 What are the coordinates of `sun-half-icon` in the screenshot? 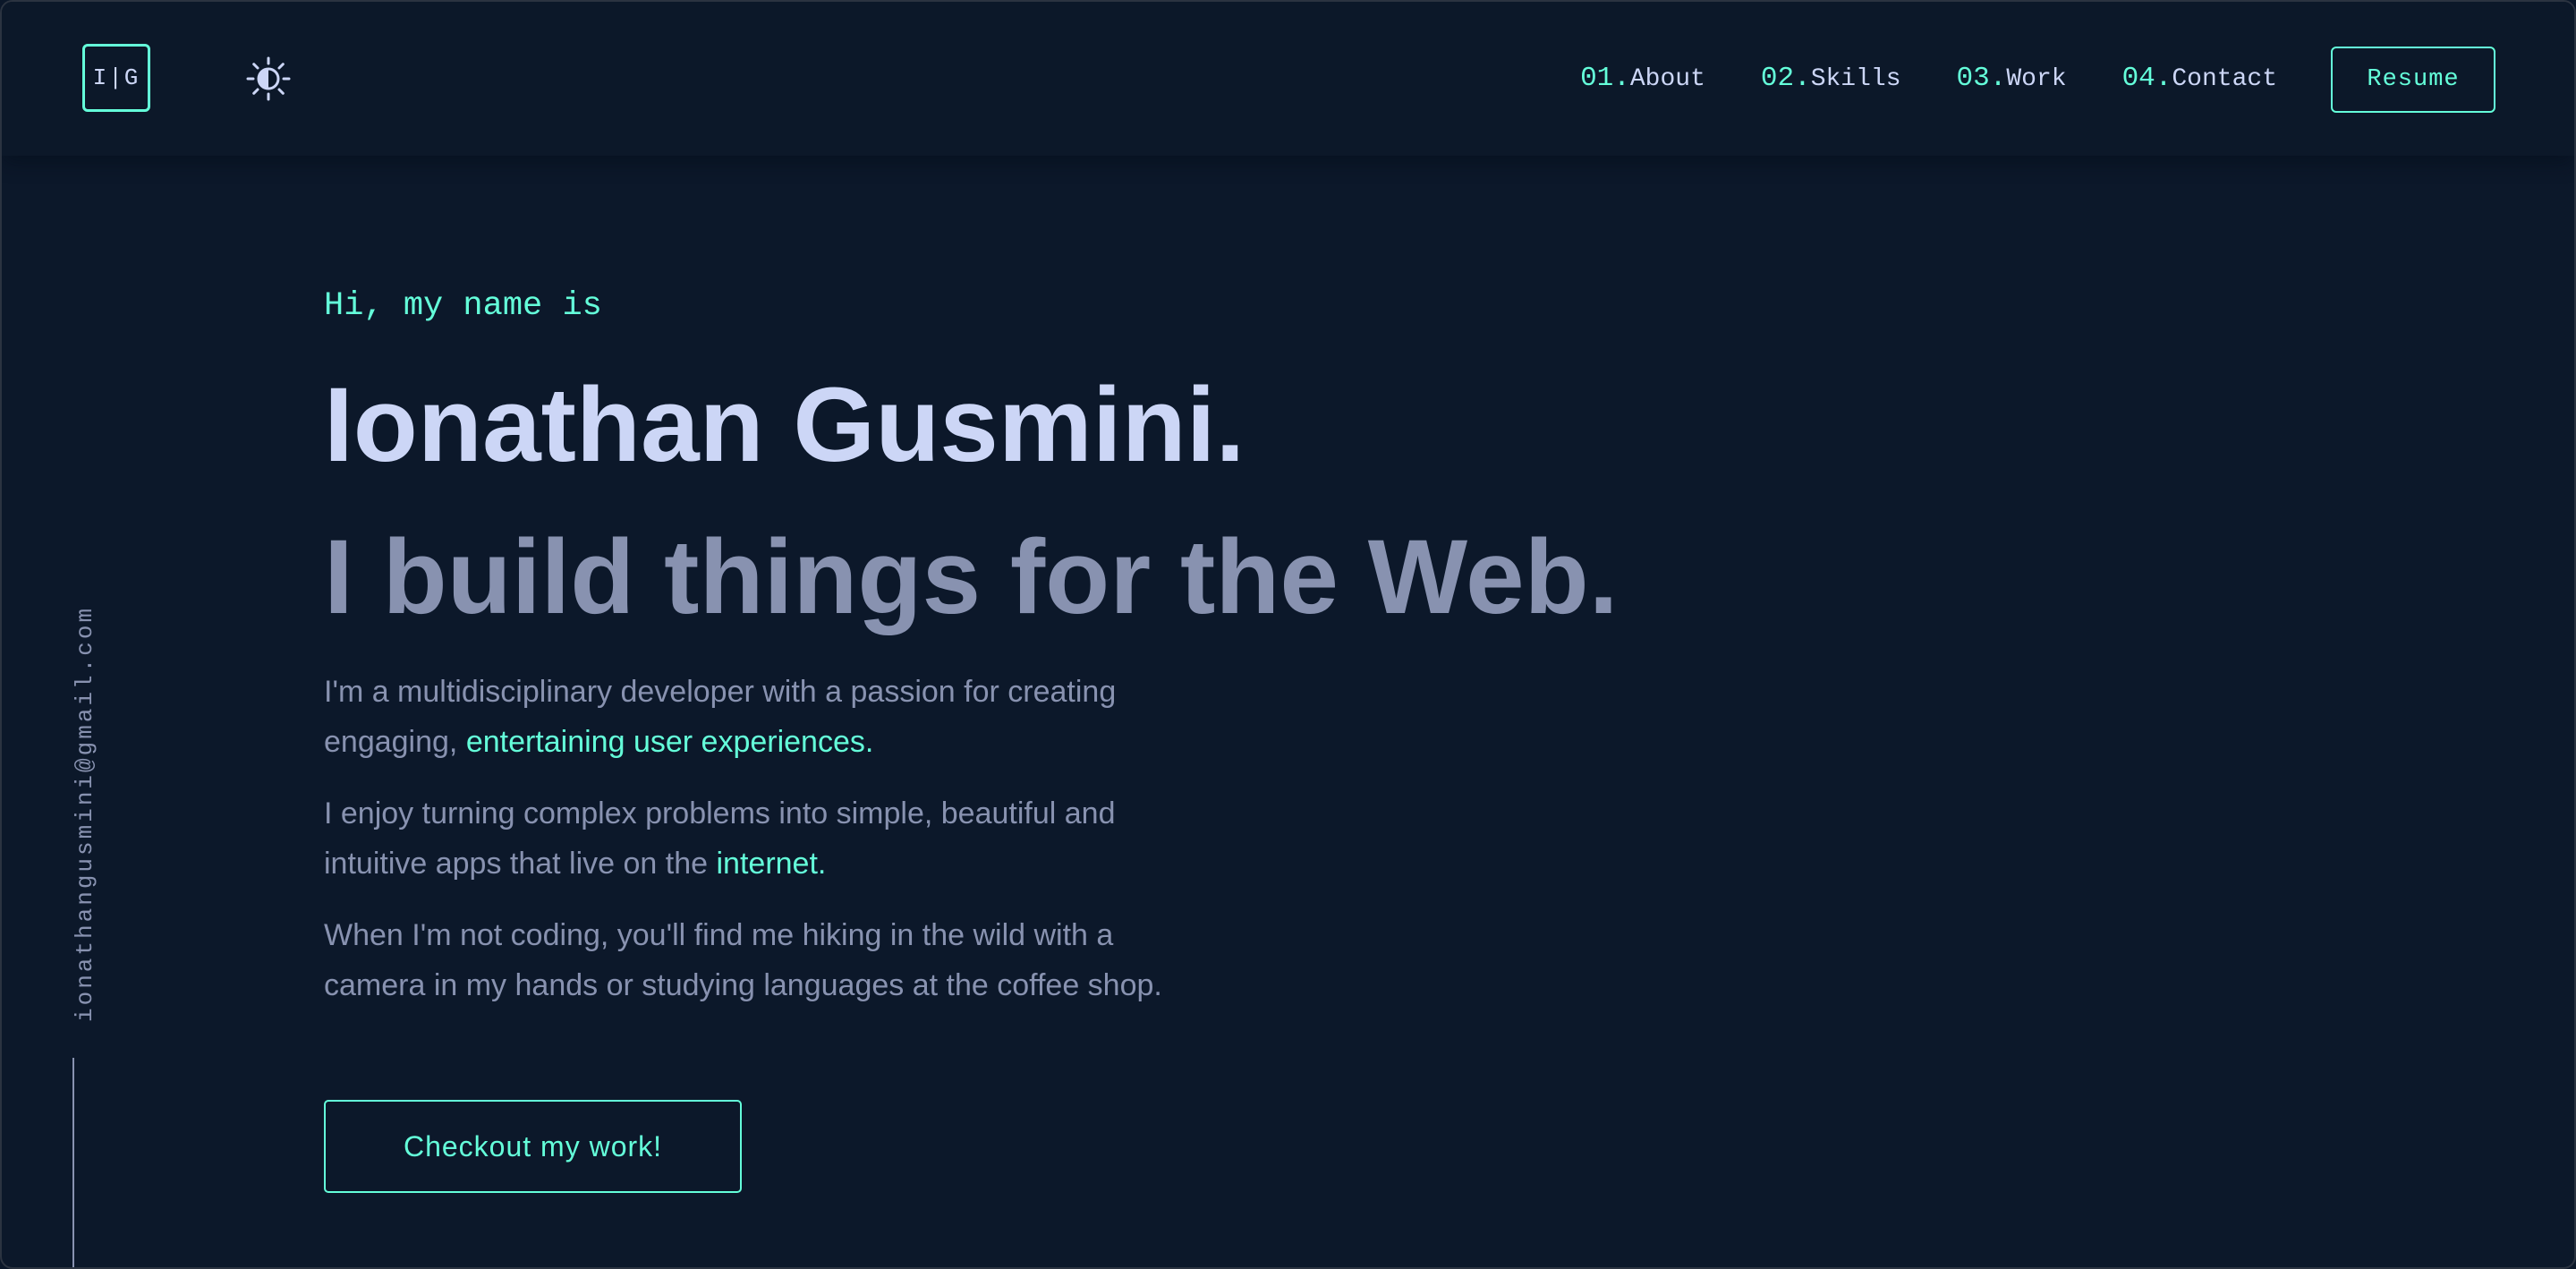 It's located at (268, 78).